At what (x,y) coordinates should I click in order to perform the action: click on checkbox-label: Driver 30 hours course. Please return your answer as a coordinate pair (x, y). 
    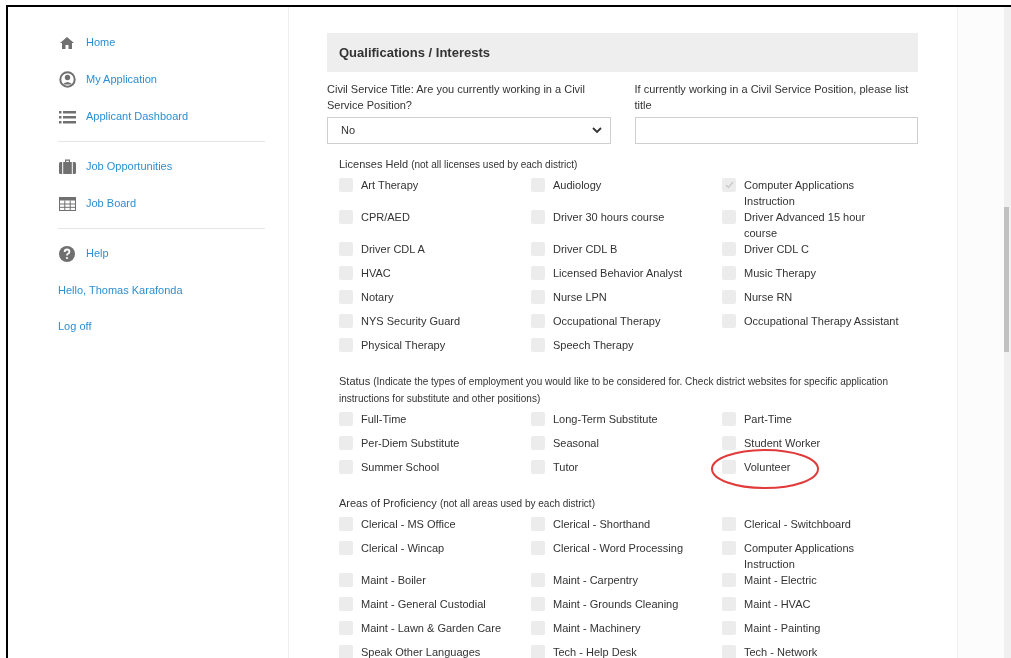
    Looking at the image, I should click on (609, 217).